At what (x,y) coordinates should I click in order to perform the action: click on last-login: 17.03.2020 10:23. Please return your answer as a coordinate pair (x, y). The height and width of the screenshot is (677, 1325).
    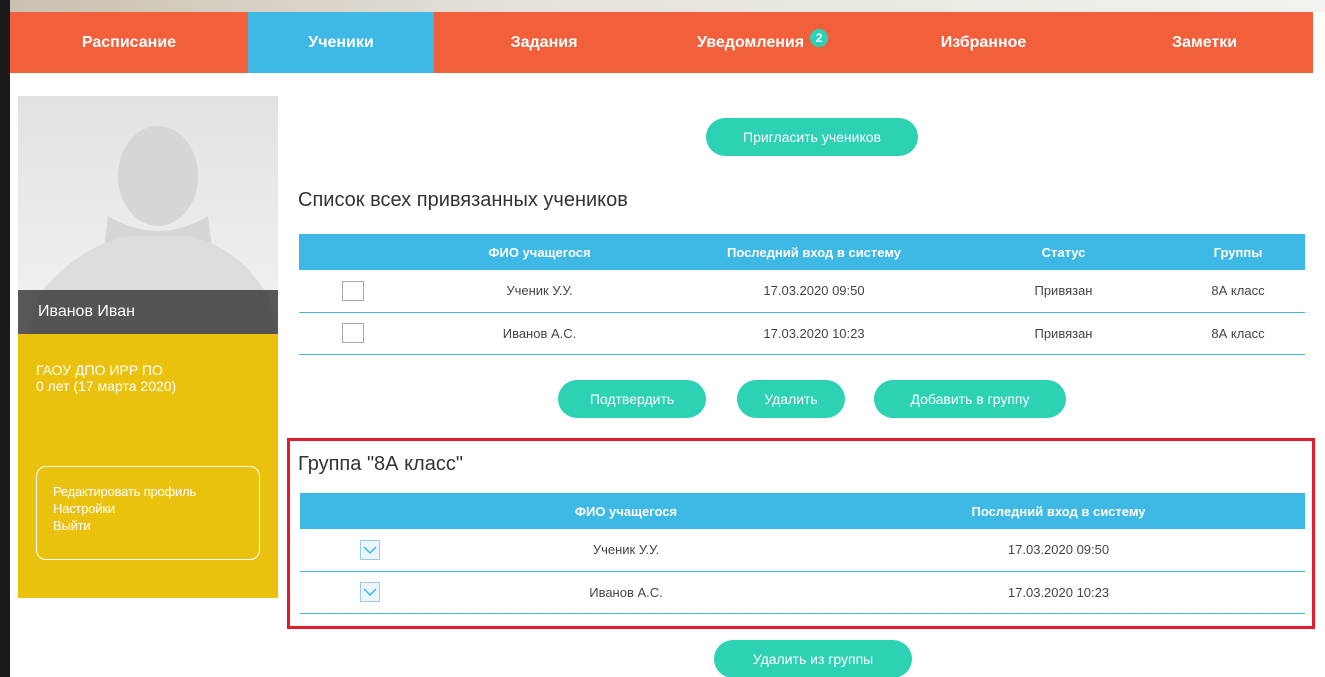
    Looking at the image, I should click on (814, 333).